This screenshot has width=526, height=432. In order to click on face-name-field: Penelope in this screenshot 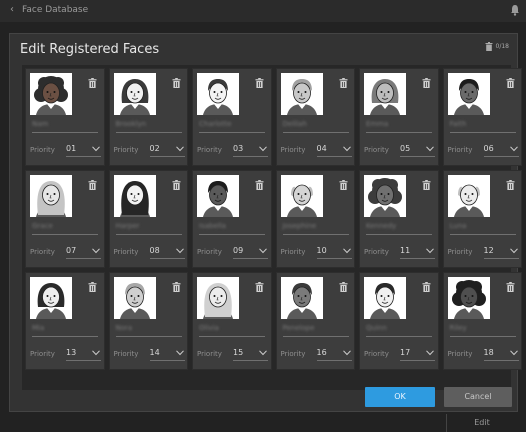, I will do `click(315, 330)`.